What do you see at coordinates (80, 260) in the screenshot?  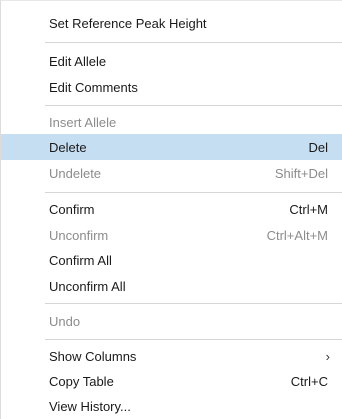 I see `menu-item-label: Confirm All` at bounding box center [80, 260].